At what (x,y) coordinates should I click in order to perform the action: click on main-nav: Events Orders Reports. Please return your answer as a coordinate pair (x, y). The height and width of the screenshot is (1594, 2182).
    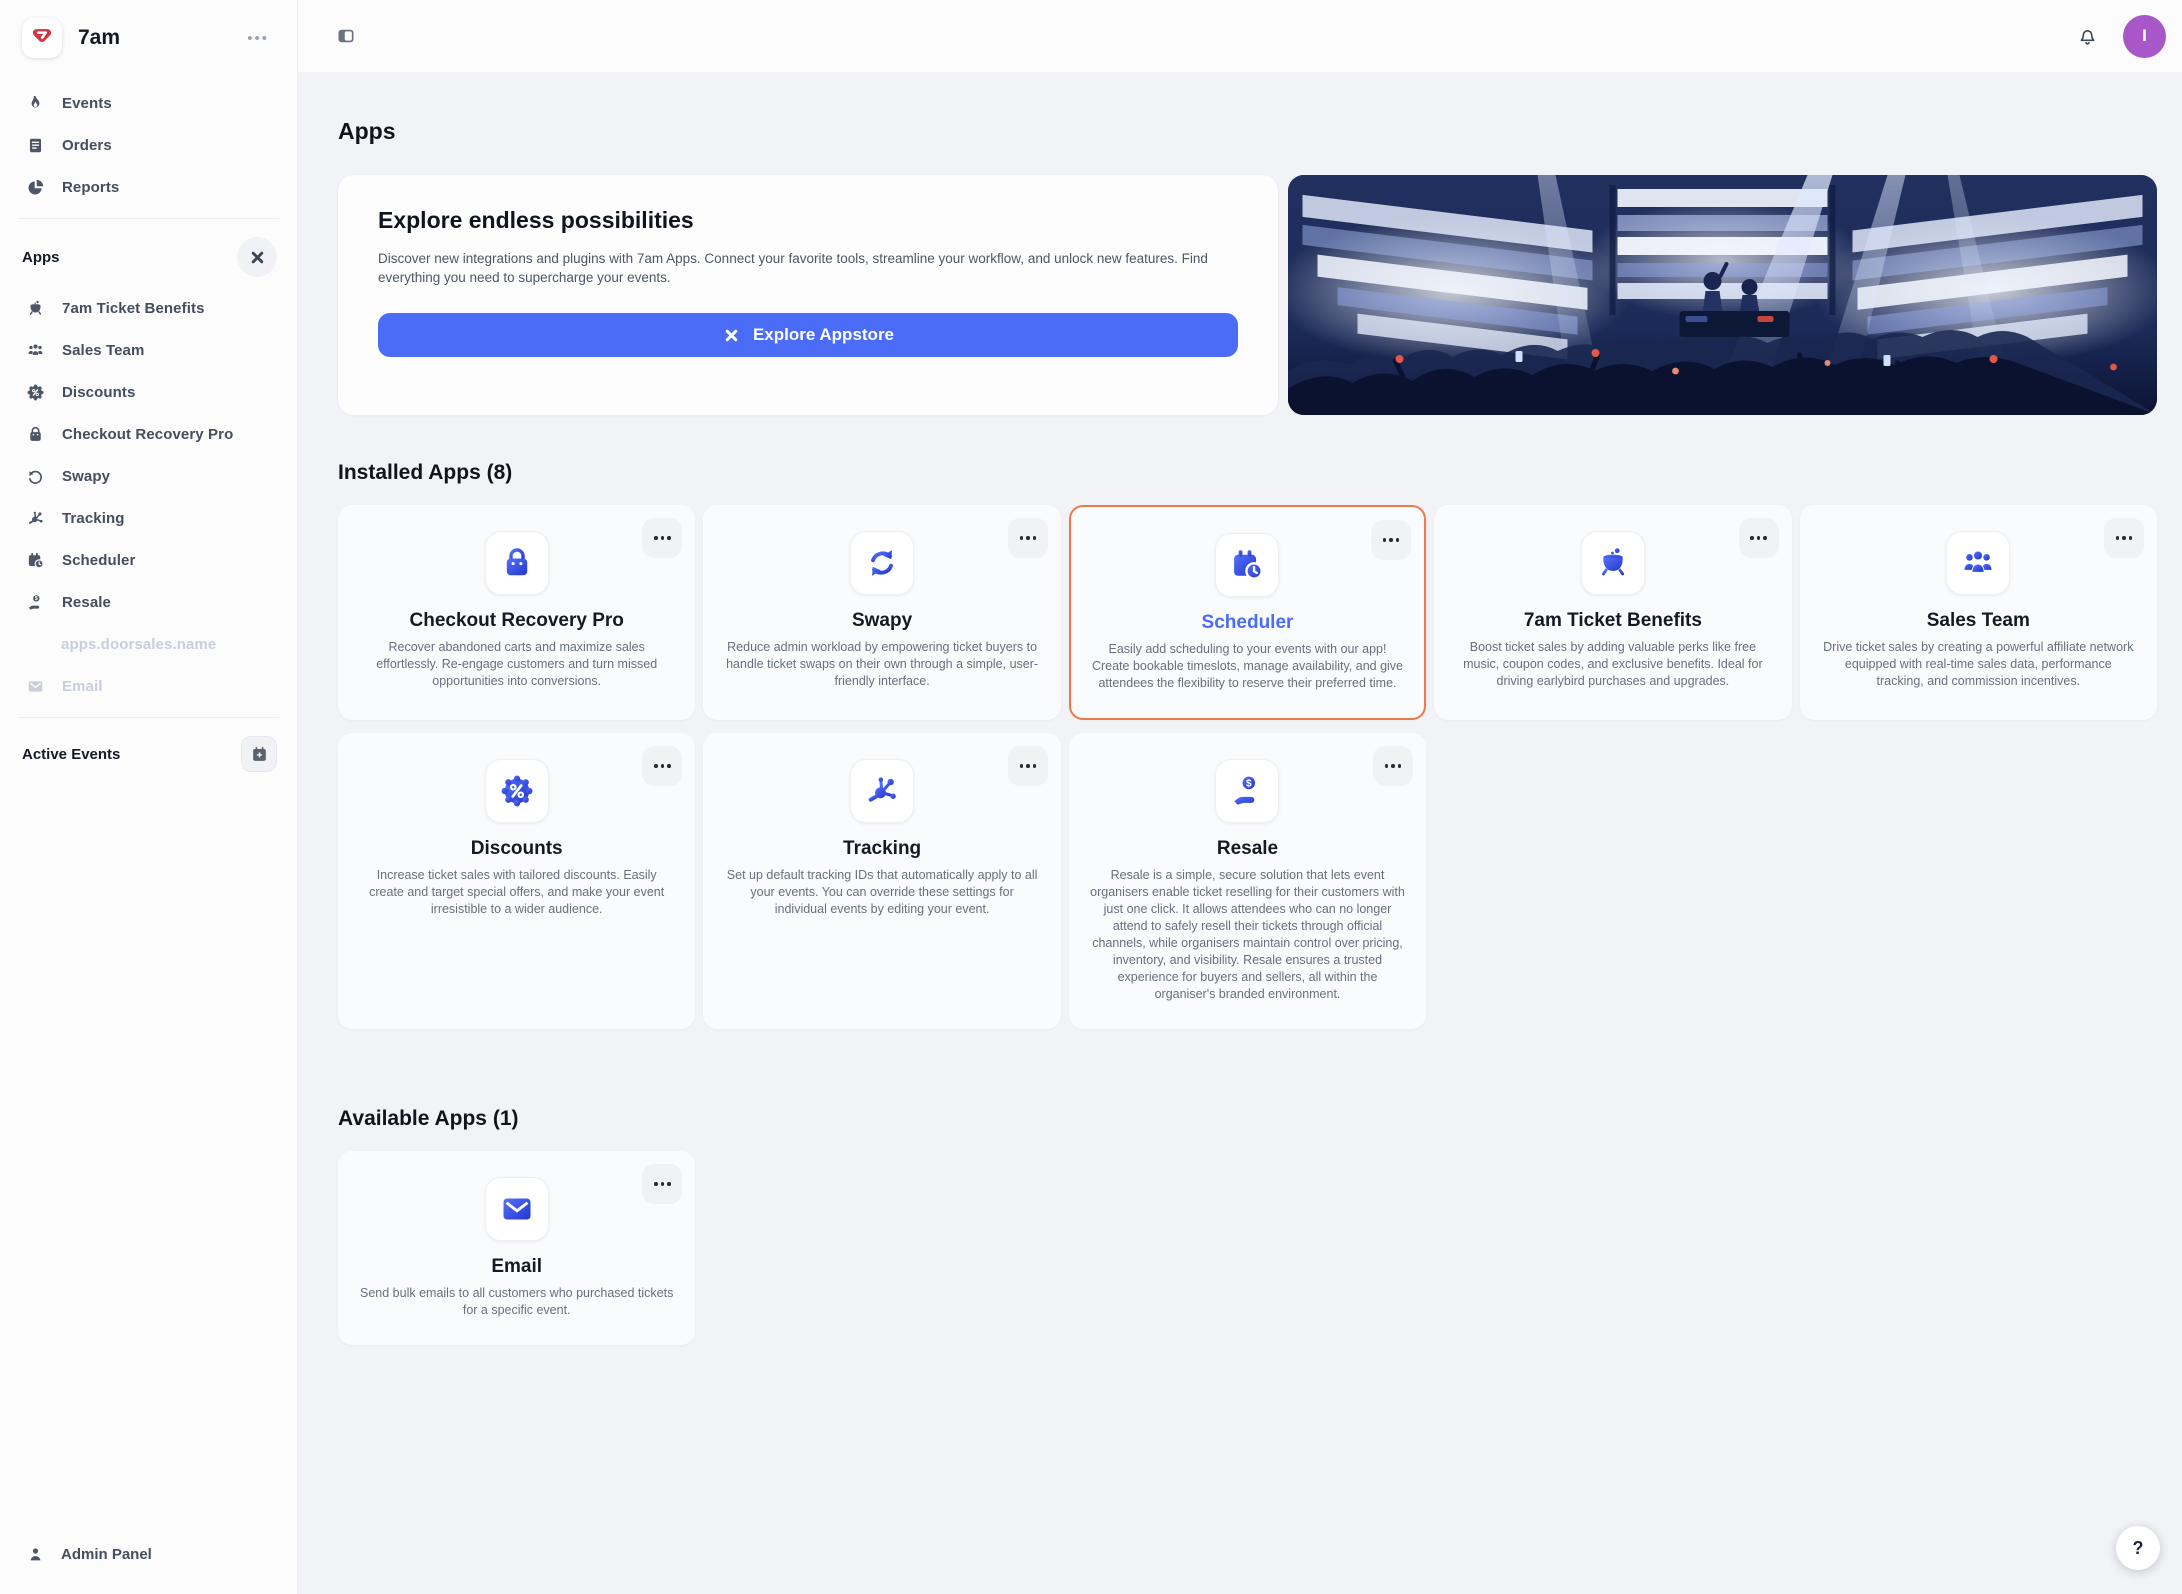
    Looking at the image, I should click on (148, 145).